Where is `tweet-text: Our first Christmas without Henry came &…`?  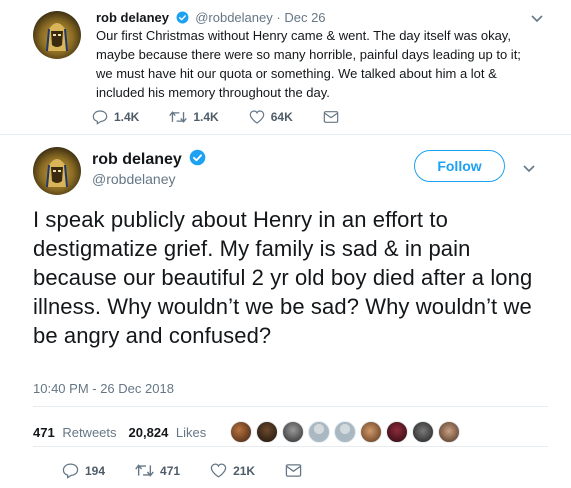
tweet-text: Our first Christmas without Henry came &… is located at coordinates (308, 64).